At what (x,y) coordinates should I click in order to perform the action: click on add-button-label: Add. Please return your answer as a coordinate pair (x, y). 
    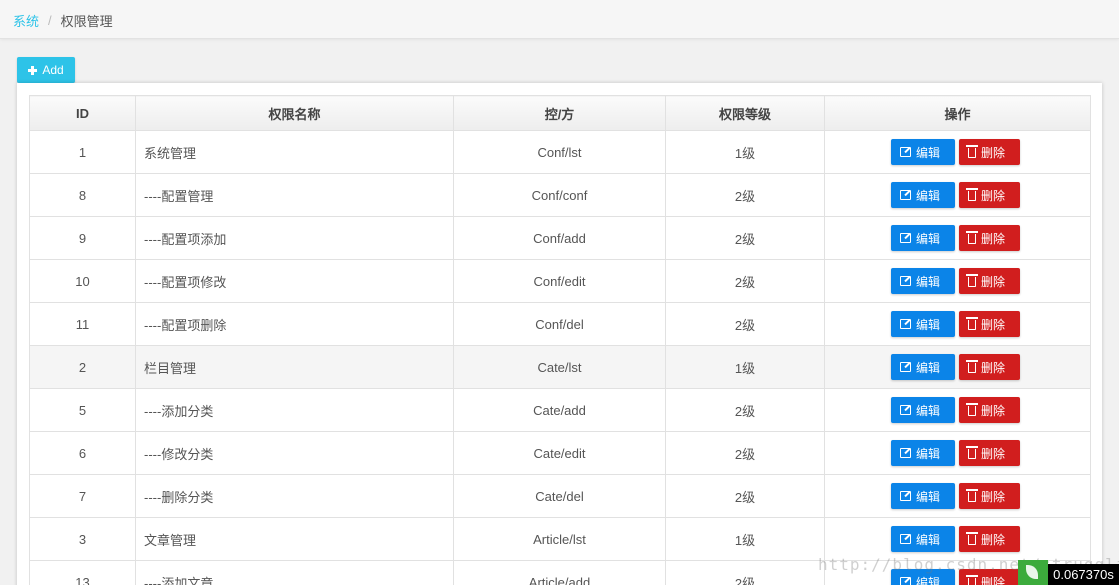
    Looking at the image, I should click on (53, 70).